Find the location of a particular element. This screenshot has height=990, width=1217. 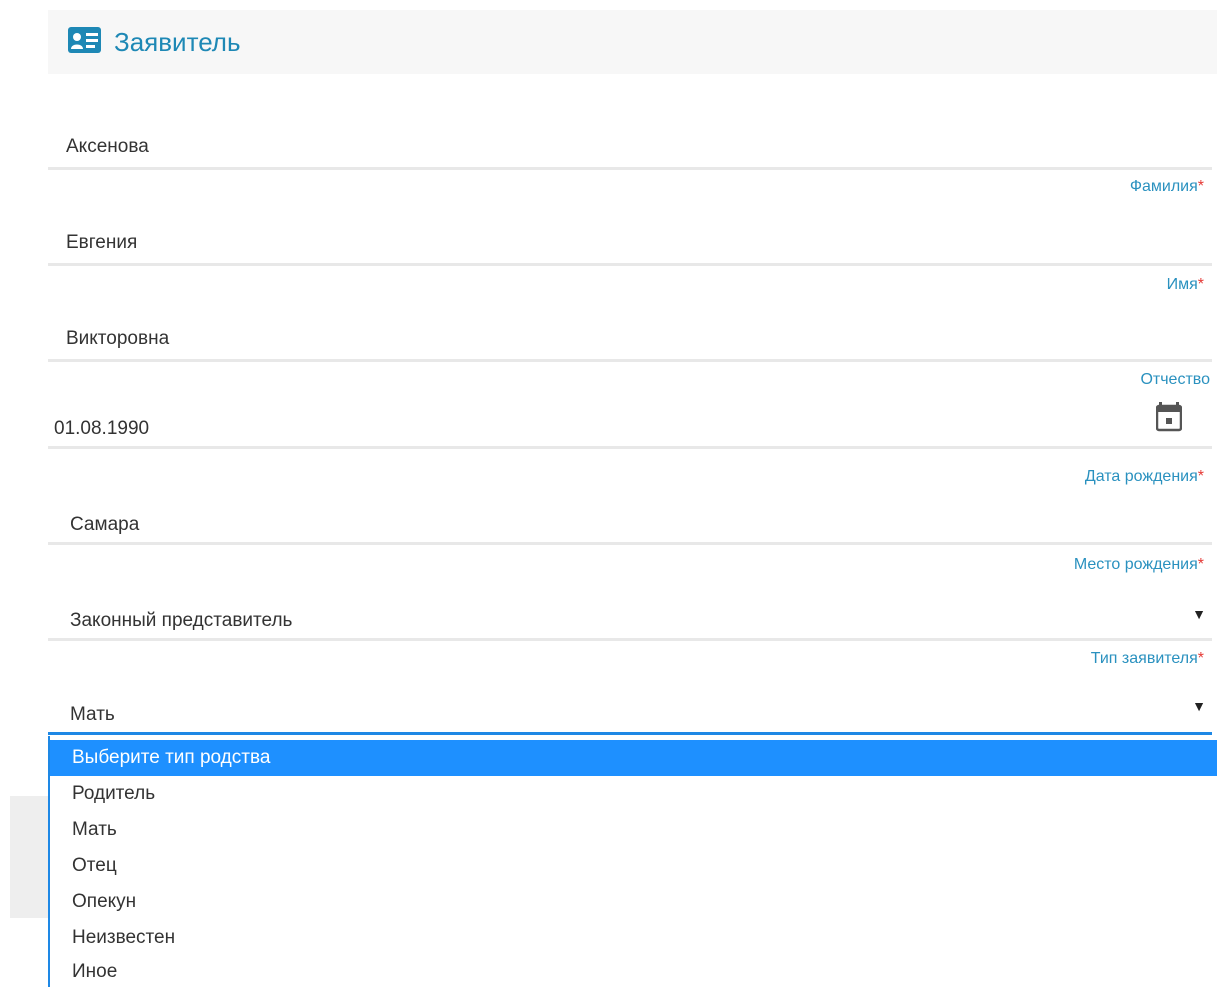

birth-place-underline is located at coordinates (630, 543).